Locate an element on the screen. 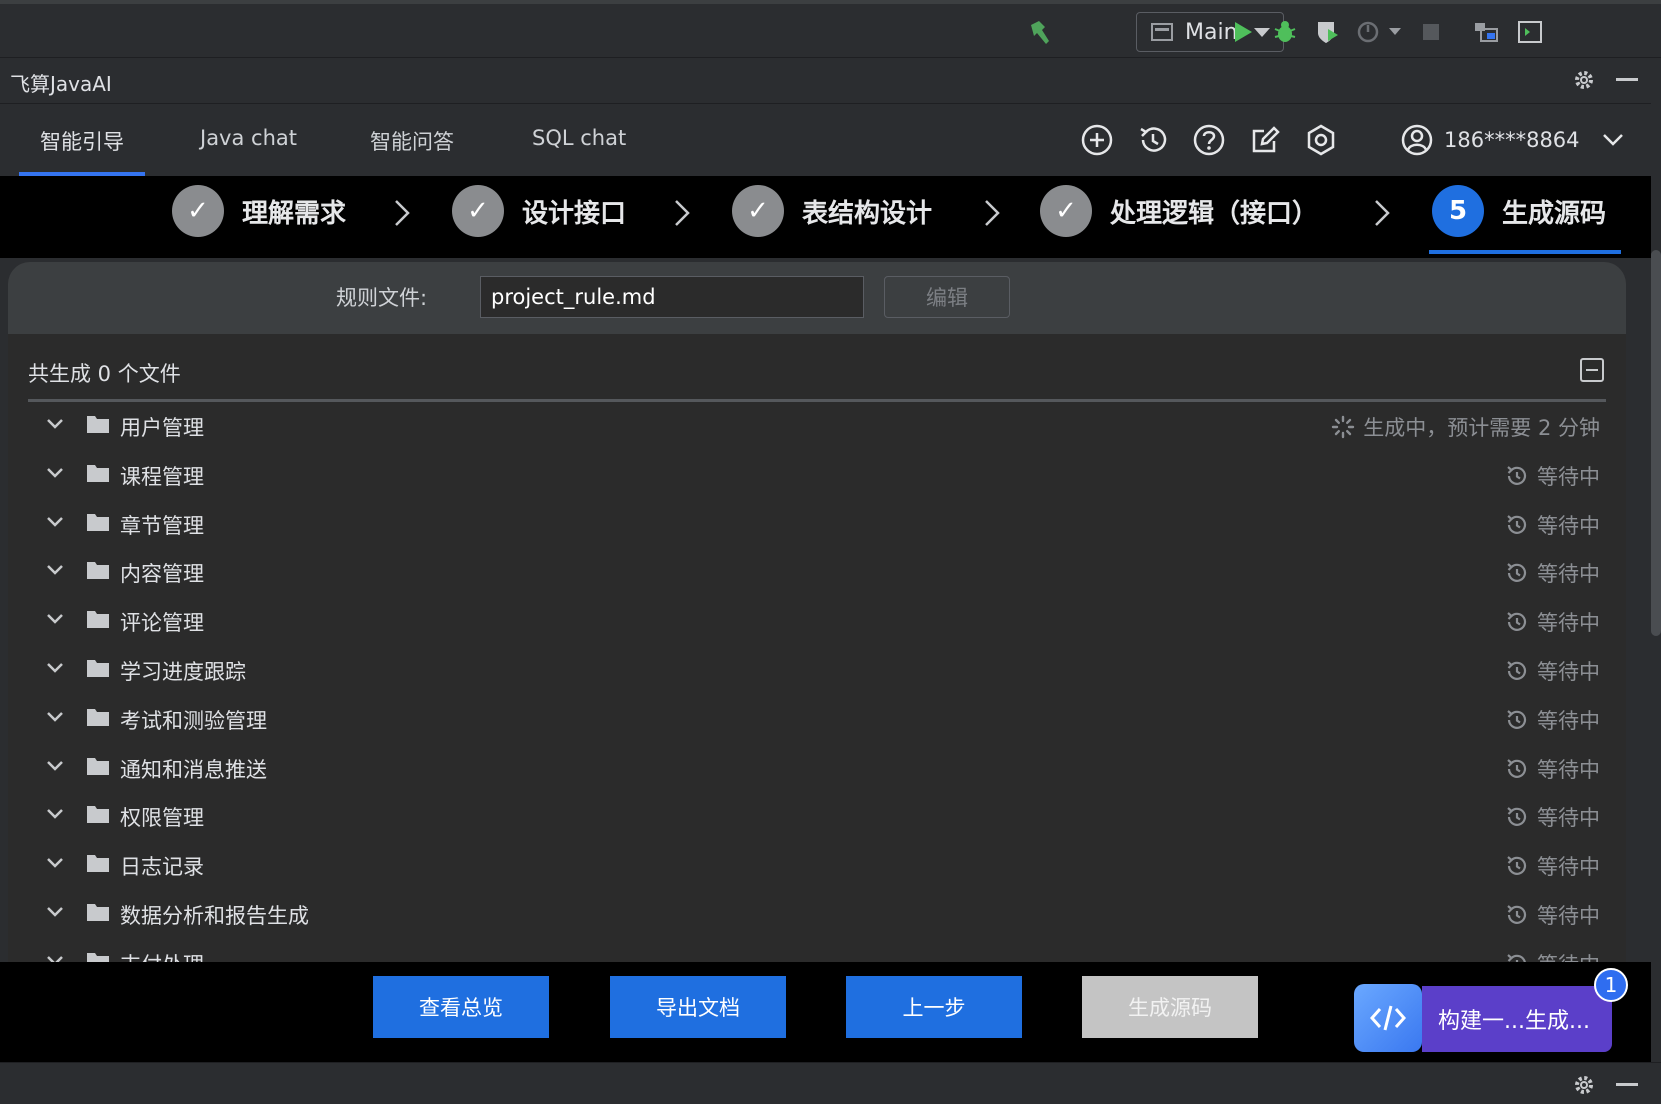  module-row: 章节管理 等待中 is located at coordinates (817, 524).